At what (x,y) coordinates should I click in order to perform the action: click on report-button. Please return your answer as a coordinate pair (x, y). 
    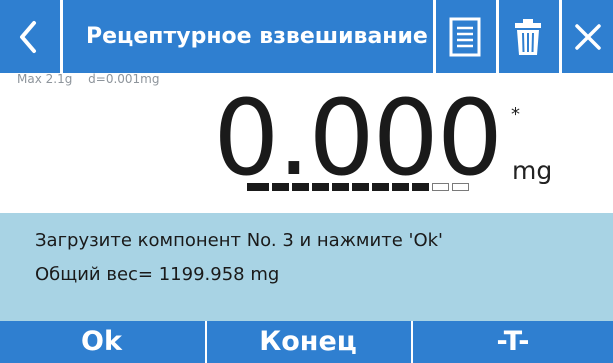
    Looking at the image, I should click on (465, 36).